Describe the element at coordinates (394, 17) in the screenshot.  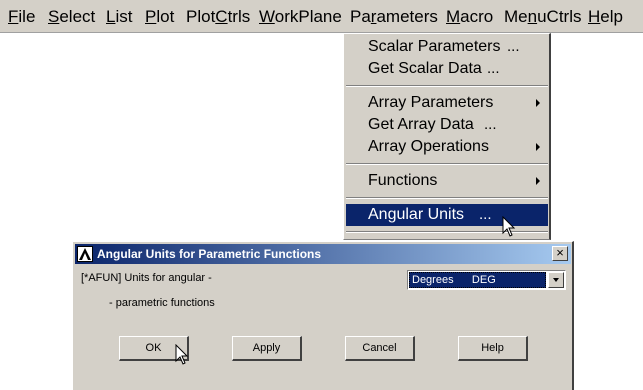
I see `menu-parameters: Parameters` at that location.